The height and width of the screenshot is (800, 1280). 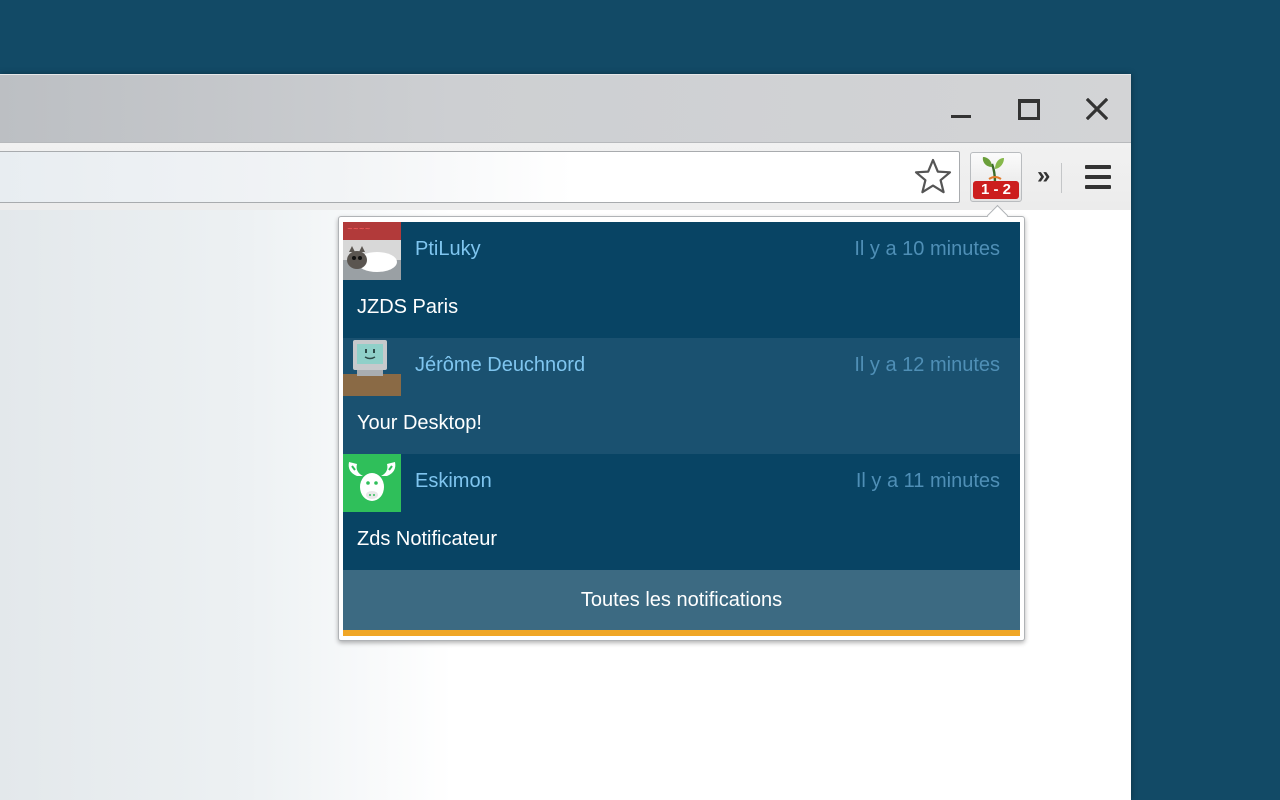 What do you see at coordinates (453, 481) in the screenshot?
I see `notification-author: Eskimon` at bounding box center [453, 481].